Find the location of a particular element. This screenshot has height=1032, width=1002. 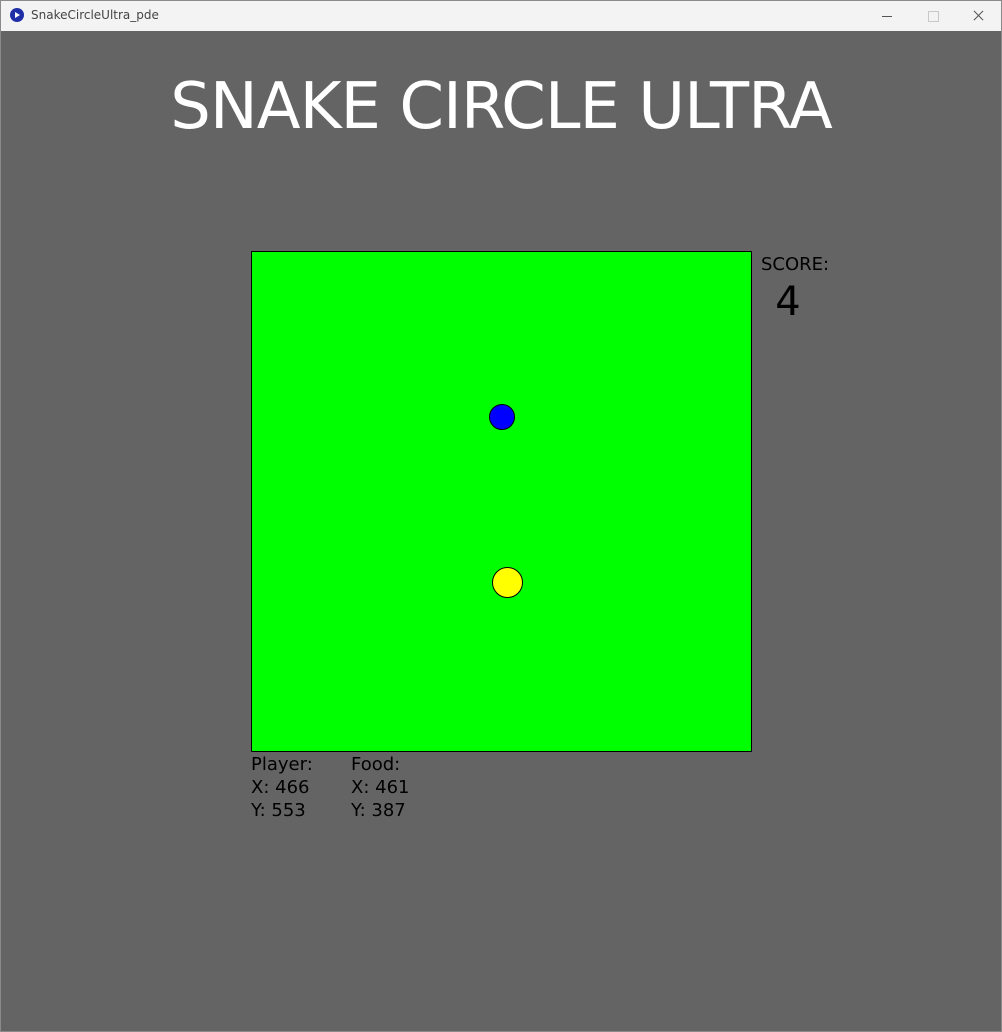

player-coordinates: Player: X: 466 Y: 553 is located at coordinates (282, 787).